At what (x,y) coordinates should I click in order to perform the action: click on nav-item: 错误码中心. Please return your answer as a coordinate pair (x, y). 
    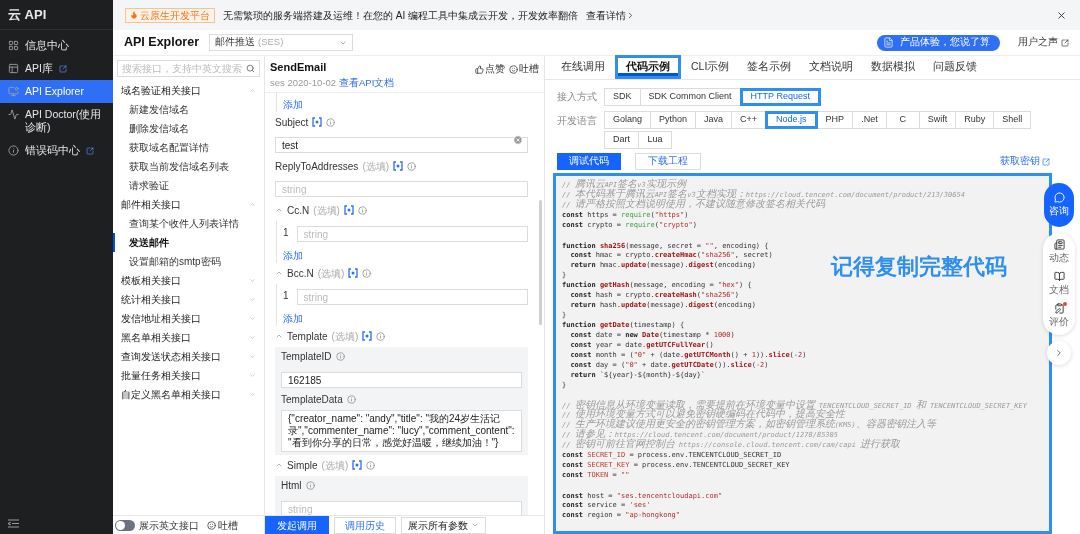
    Looking at the image, I should click on (56, 150).